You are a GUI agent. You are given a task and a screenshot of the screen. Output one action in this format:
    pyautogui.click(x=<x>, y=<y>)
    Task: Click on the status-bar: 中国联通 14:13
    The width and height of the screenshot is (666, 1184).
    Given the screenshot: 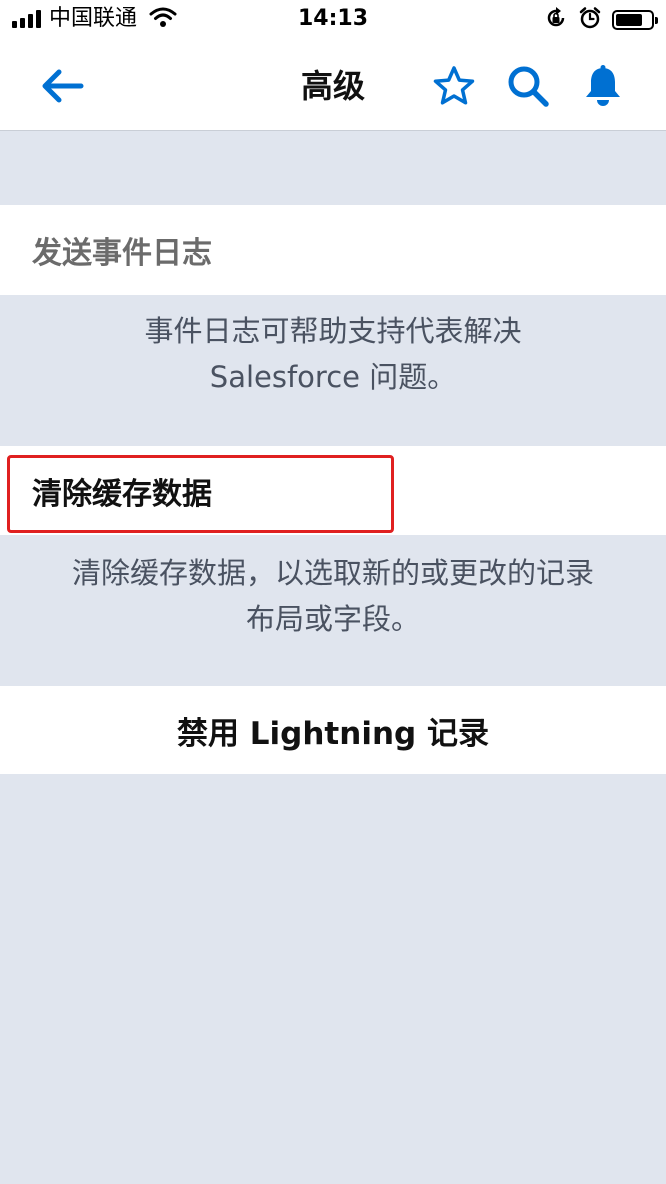 What is the action you would take?
    pyautogui.click(x=333, y=19)
    